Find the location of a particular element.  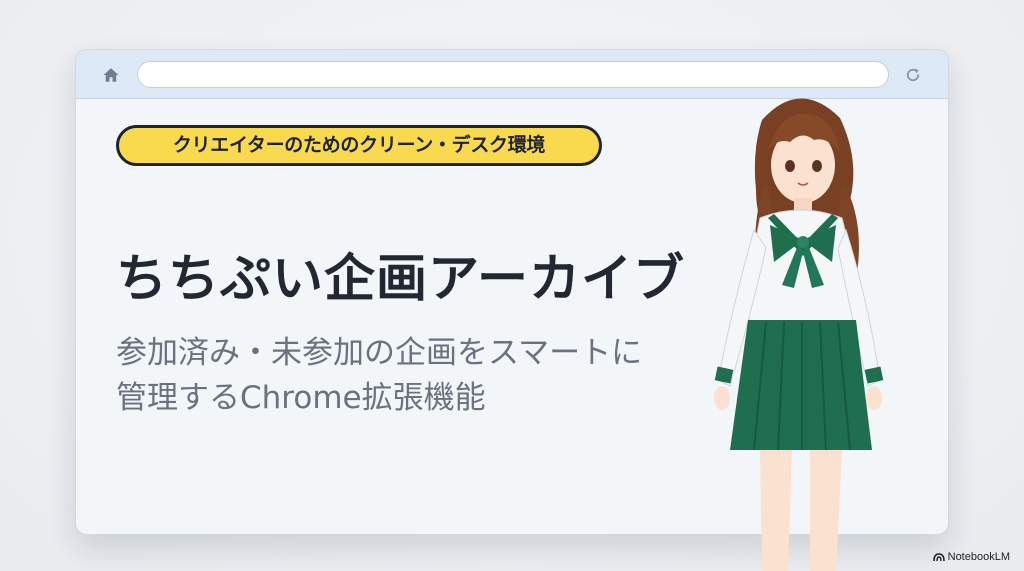

subtitle-line-2: 管理するChrome拡張機能 is located at coordinates (301, 398).